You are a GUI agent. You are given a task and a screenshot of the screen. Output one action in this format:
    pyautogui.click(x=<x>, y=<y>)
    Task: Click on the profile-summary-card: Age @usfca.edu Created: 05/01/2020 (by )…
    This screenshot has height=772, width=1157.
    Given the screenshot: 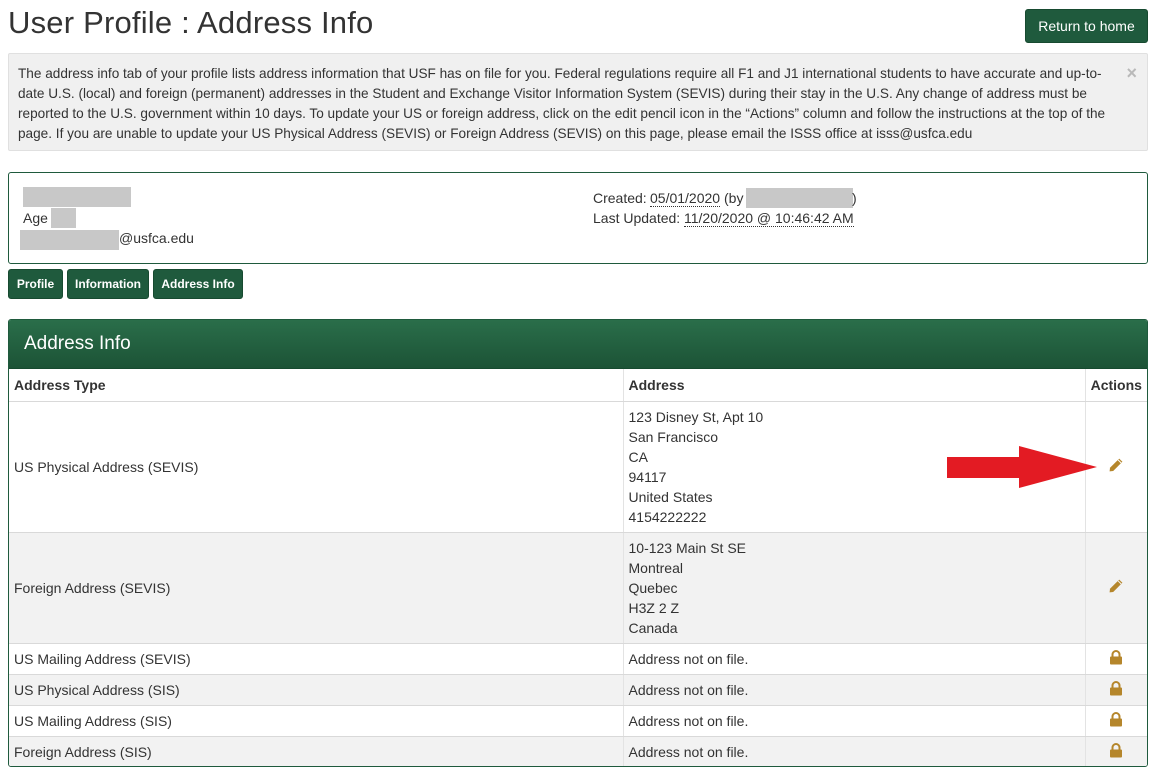 What is the action you would take?
    pyautogui.click(x=578, y=218)
    